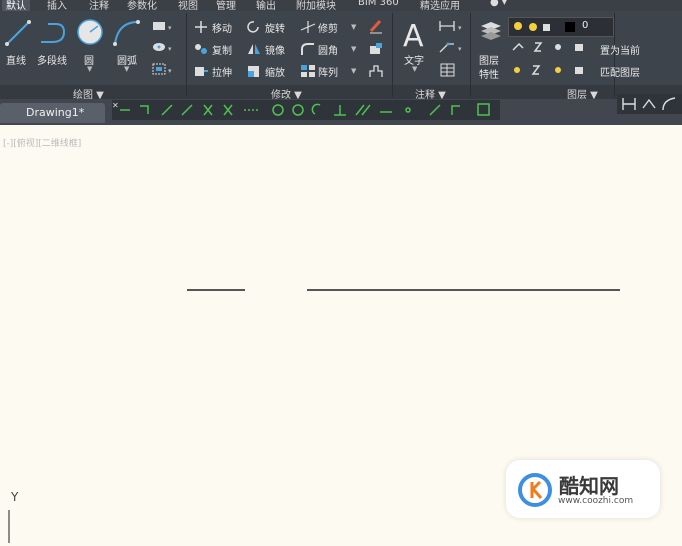 This screenshot has height=546, width=682. I want to click on layer-properties-label-2: 特性, so click(489, 73).